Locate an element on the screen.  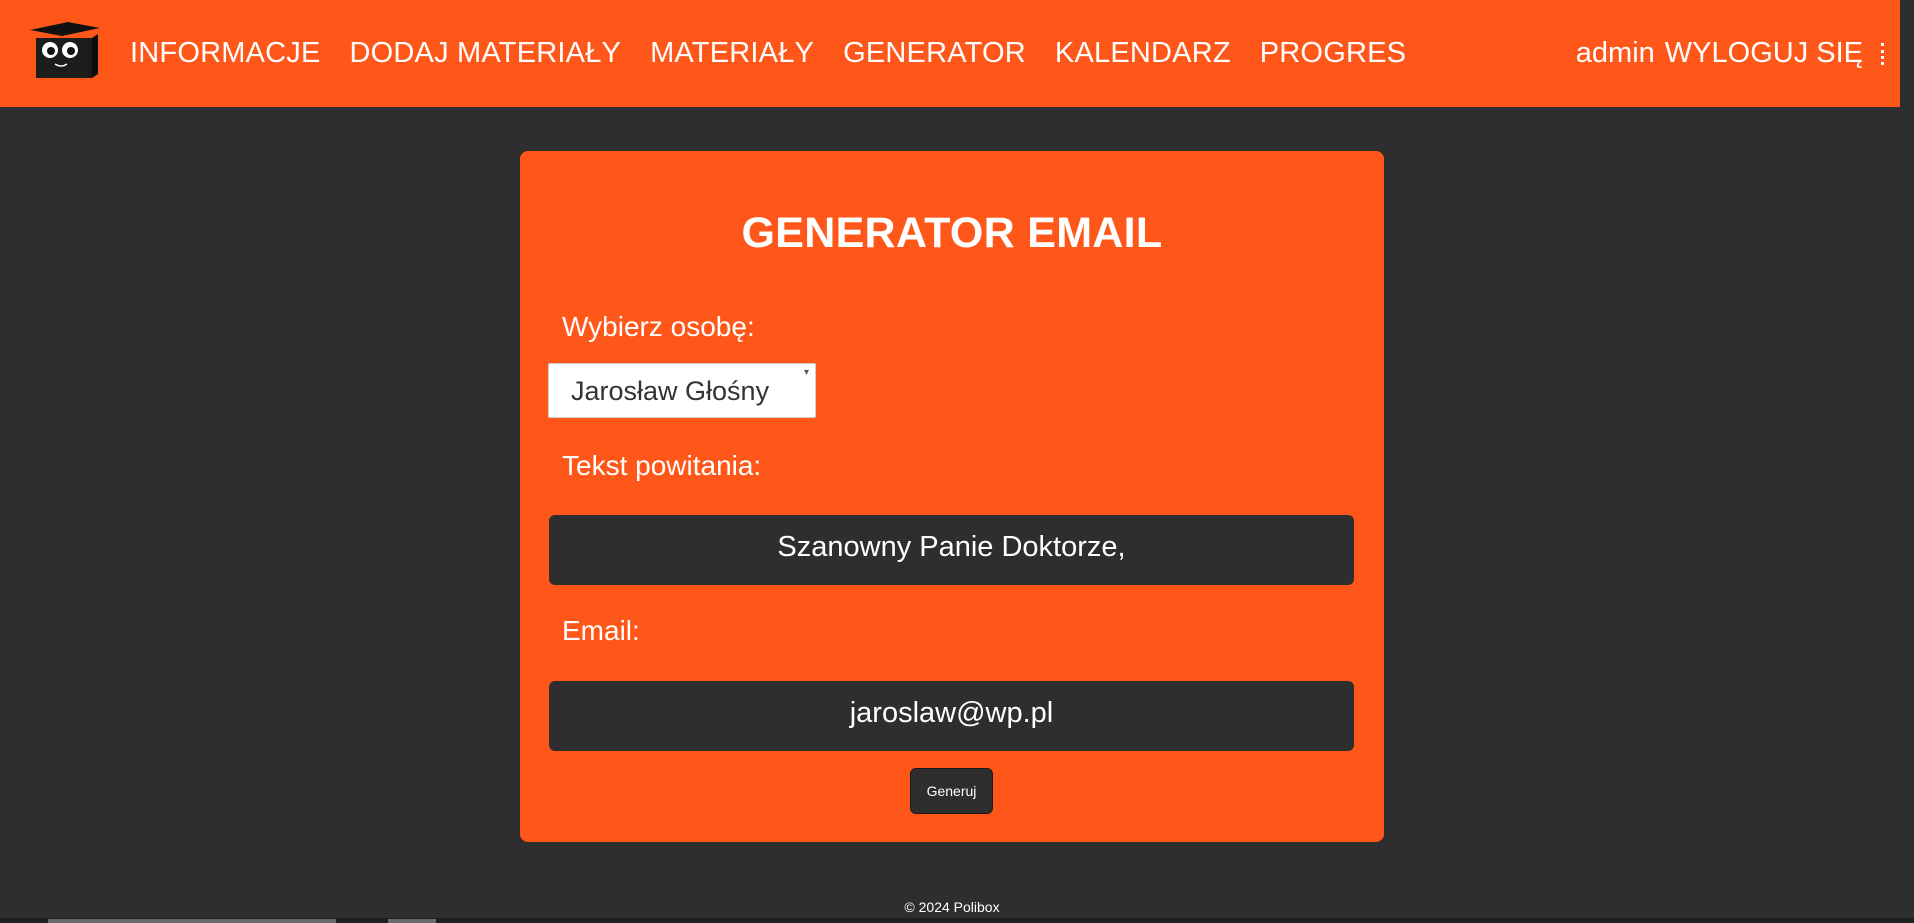
greeting-label: Tekst powitania: is located at coordinates (662, 465).